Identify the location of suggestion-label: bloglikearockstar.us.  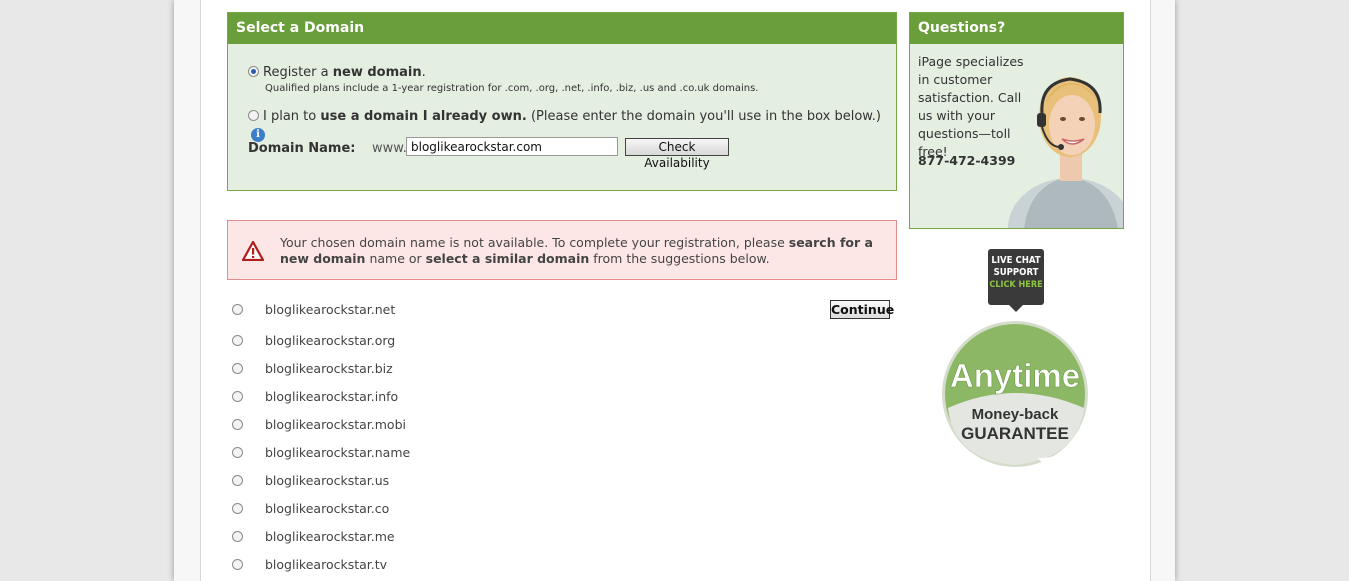
(327, 480).